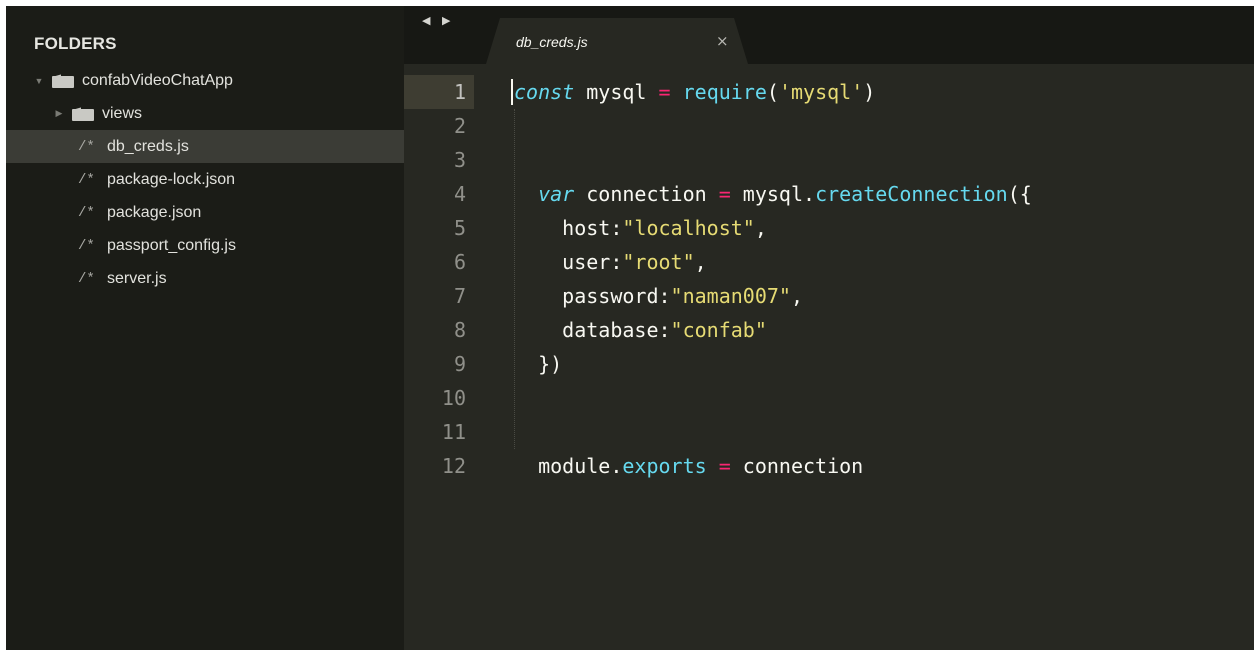 The width and height of the screenshot is (1260, 650). What do you see at coordinates (568, 262) in the screenshot?
I see `code-token: user:` at bounding box center [568, 262].